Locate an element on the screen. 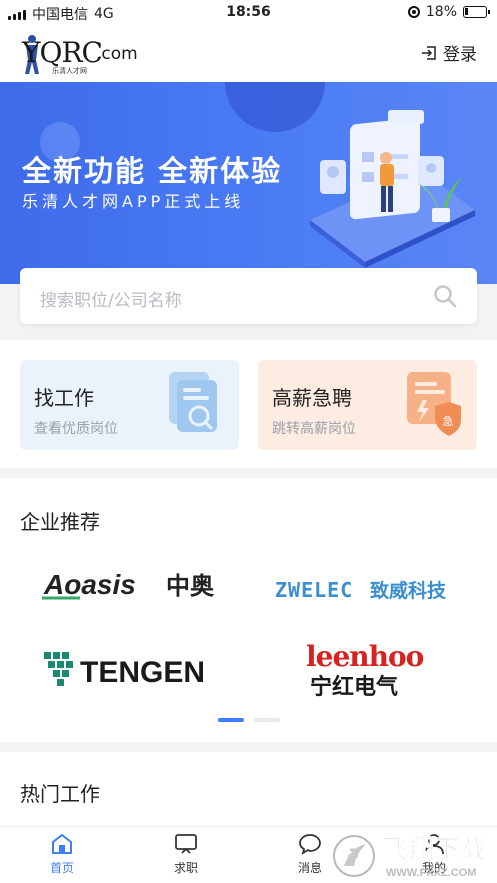 Image resolution: width=497 pixels, height=883 pixels. urgent-hire-icon: 急 is located at coordinates (434, 404).